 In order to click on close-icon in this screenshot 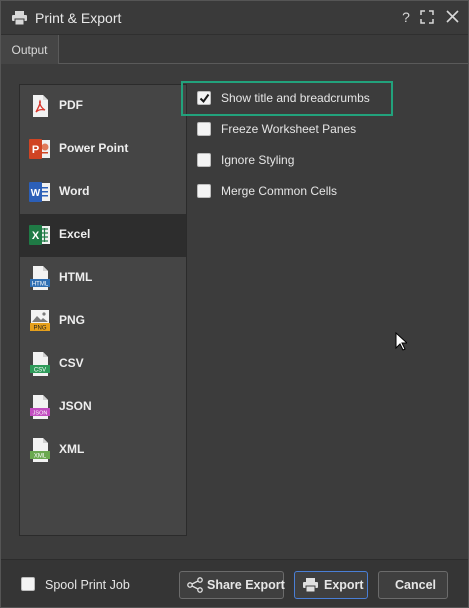, I will do `click(452, 16)`.